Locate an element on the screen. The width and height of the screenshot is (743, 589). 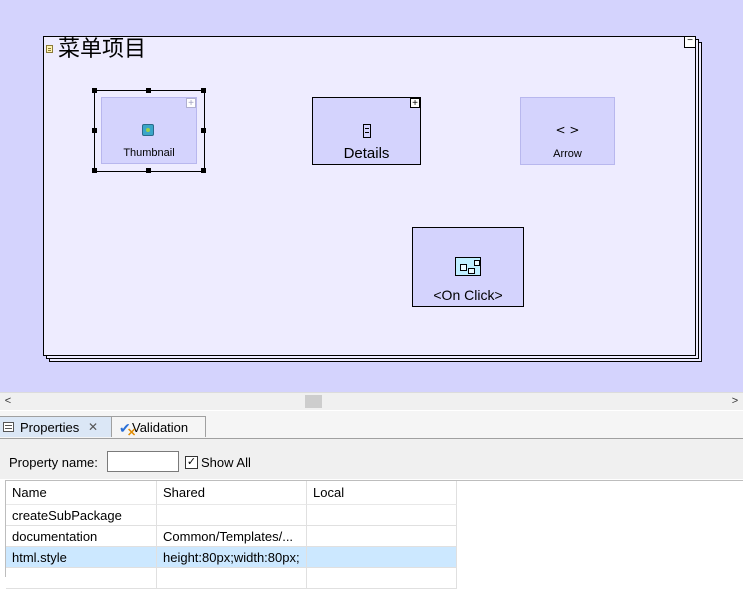
show-all-label: Show All is located at coordinates (226, 462).